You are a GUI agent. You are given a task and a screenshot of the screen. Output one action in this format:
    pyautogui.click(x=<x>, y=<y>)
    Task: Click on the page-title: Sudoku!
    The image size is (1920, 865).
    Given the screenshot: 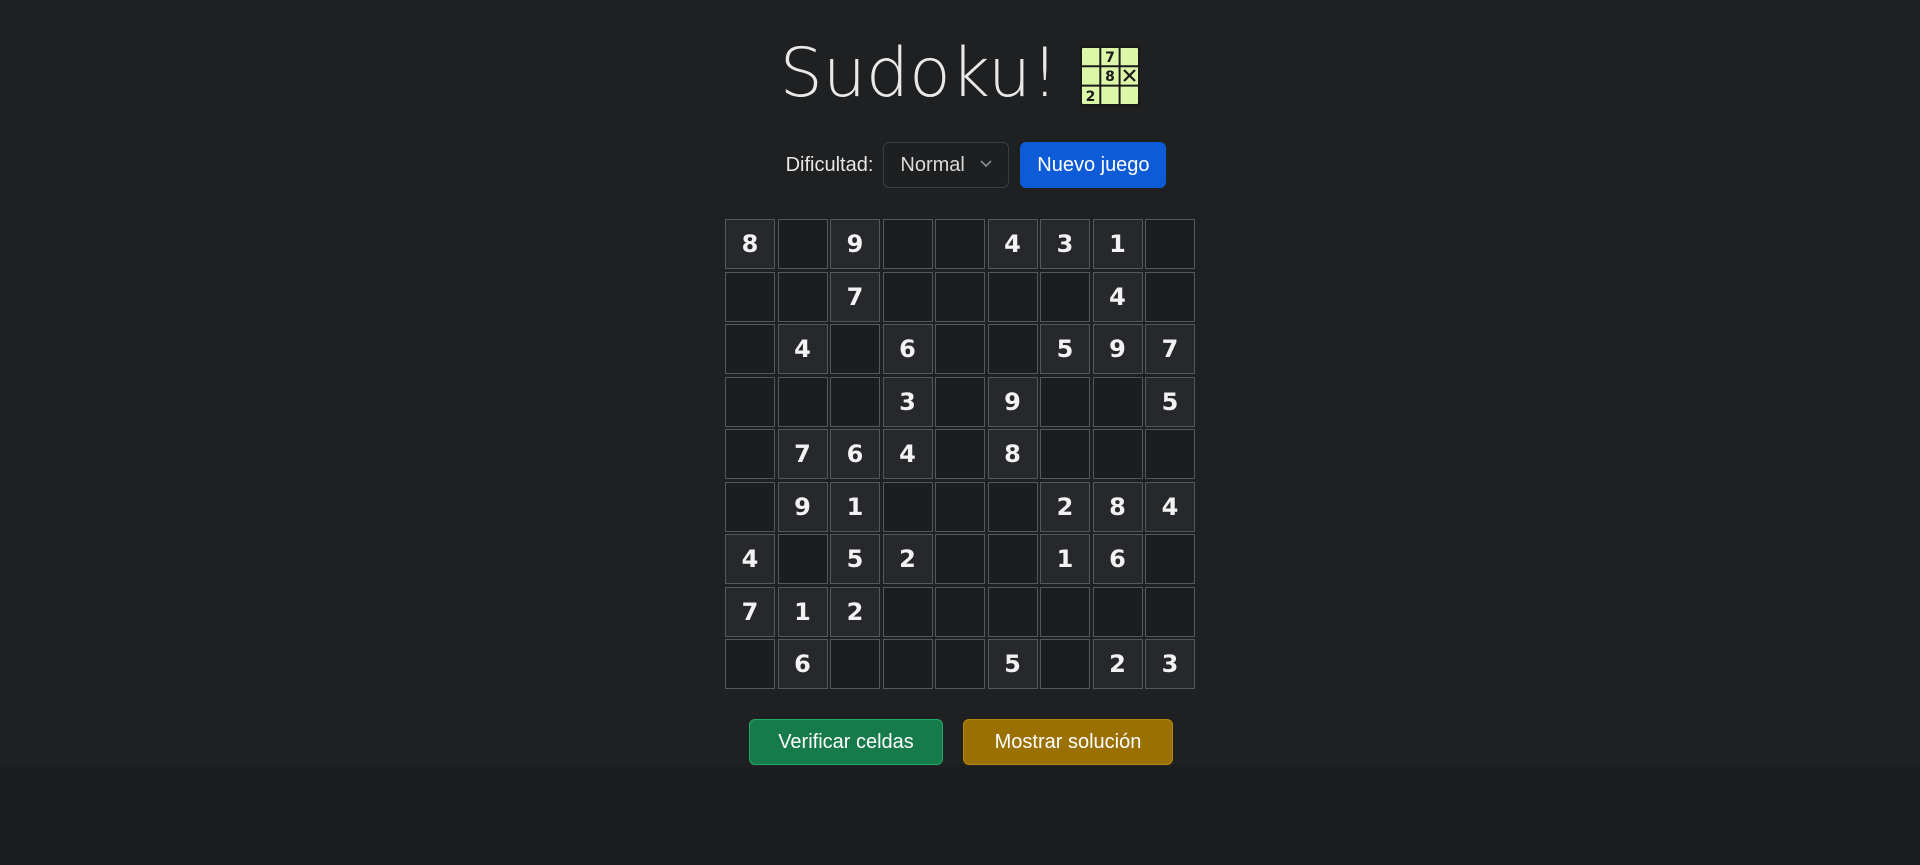 What is the action you would take?
    pyautogui.click(x=919, y=73)
    